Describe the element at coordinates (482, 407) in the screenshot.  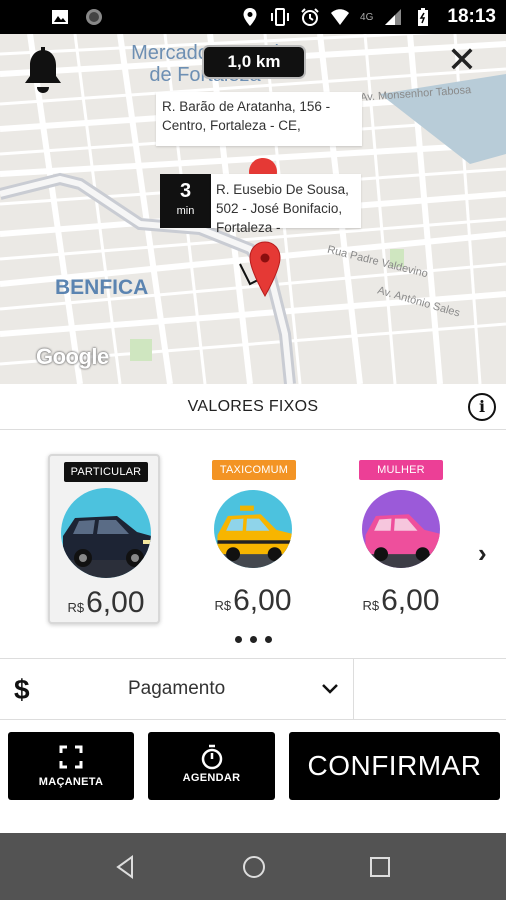
I see `info-icon: i` at that location.